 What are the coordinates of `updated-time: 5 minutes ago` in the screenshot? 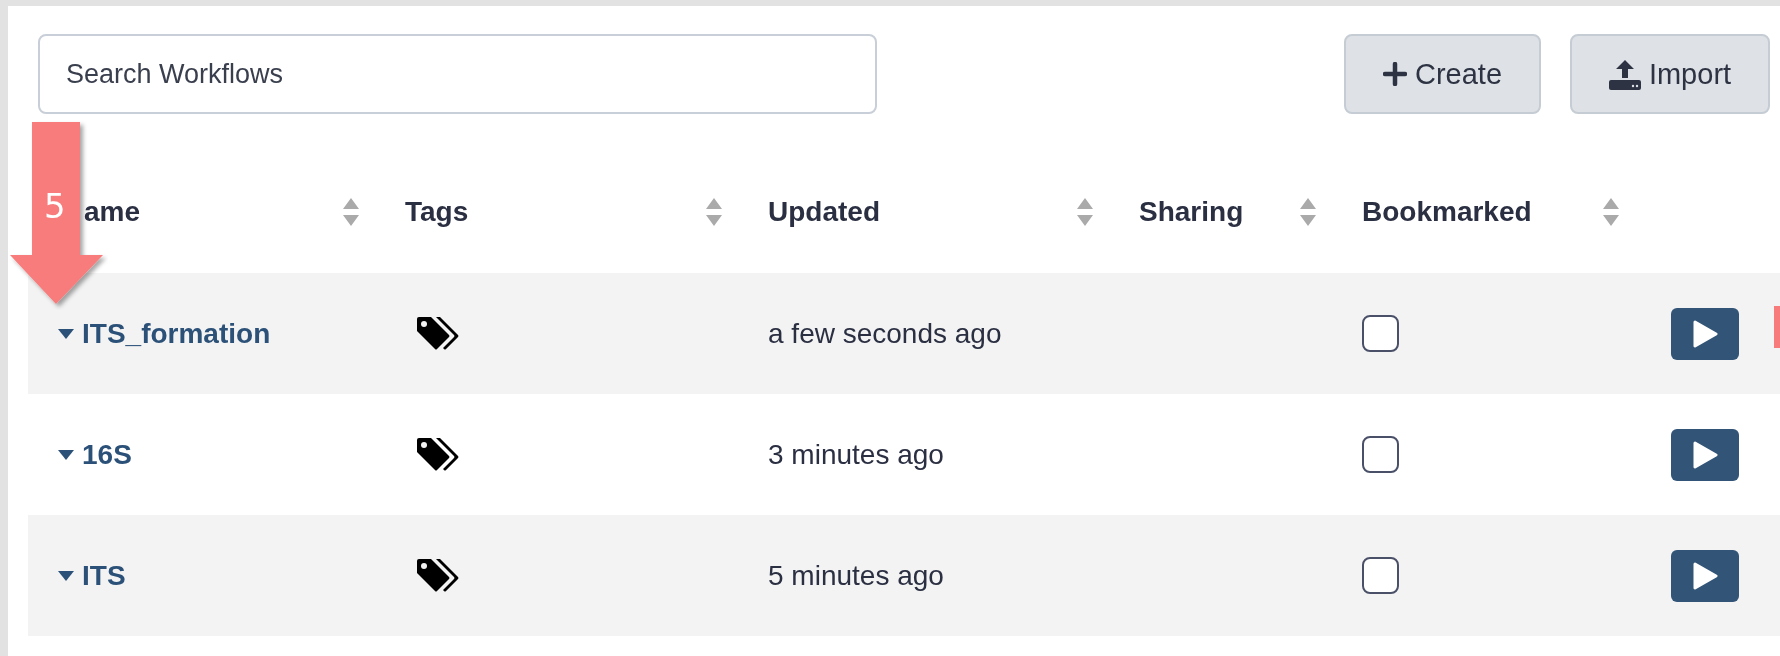 It's located at (856, 575).